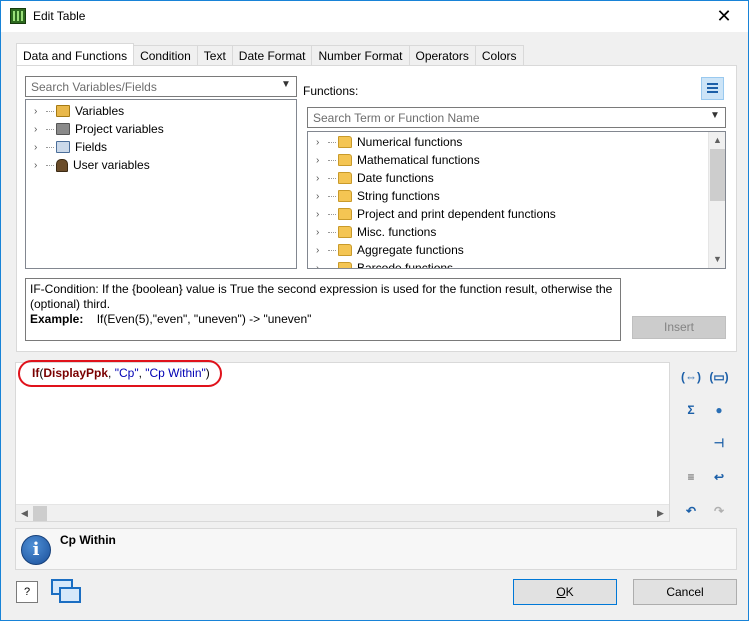  Describe the element at coordinates (719, 443) in the screenshot. I see `format-icon: ⊣` at that location.